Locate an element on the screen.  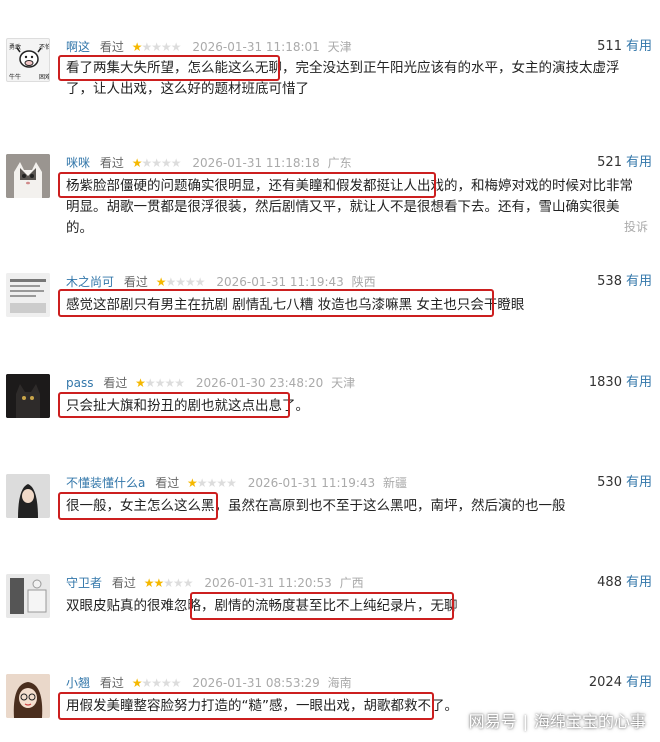
review-time: 2026-01-31 11:18:18 is located at coordinates (256, 163).